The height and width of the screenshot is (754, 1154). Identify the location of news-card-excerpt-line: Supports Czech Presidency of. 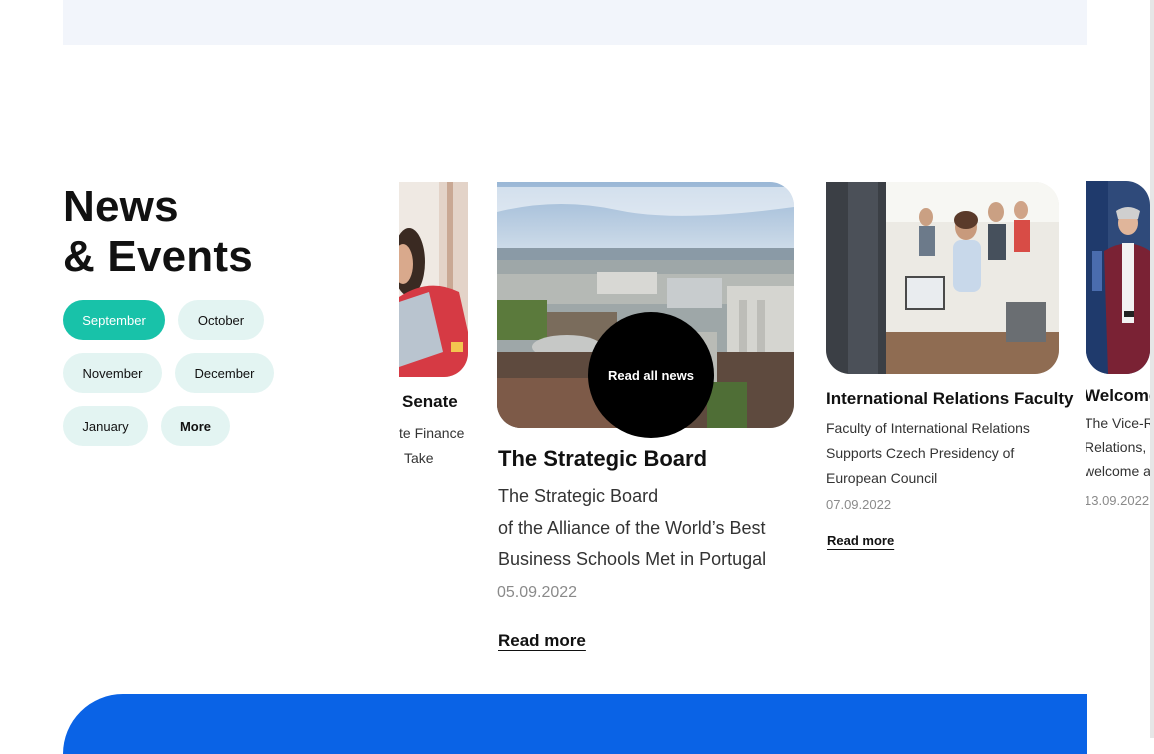
(920, 453).